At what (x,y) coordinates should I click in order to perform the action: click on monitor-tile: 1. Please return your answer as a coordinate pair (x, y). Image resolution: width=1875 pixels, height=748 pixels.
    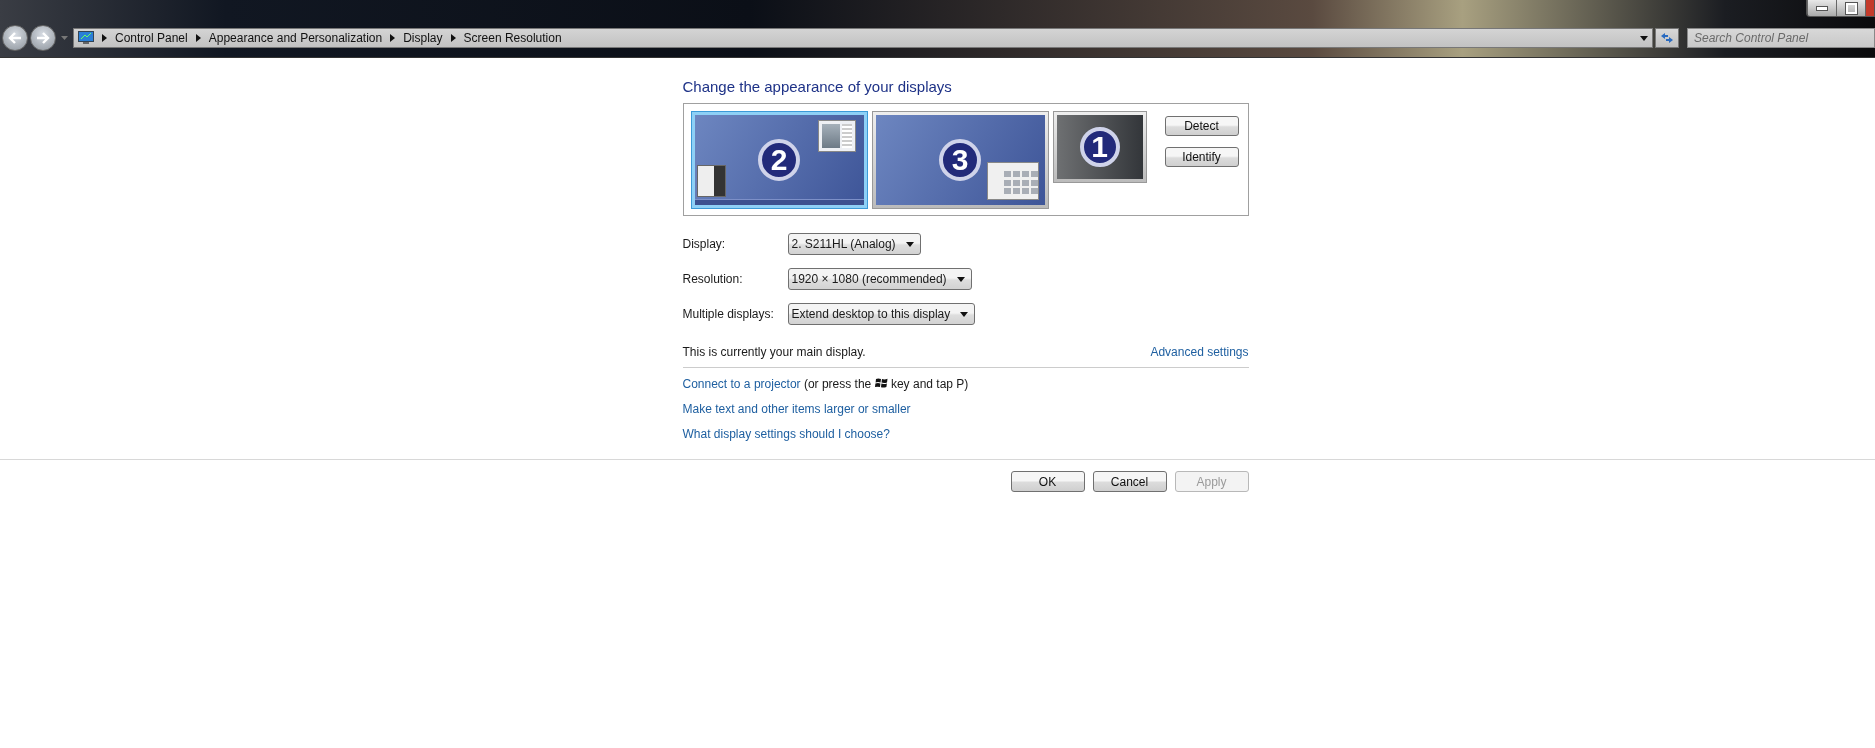
    Looking at the image, I should click on (1099, 147).